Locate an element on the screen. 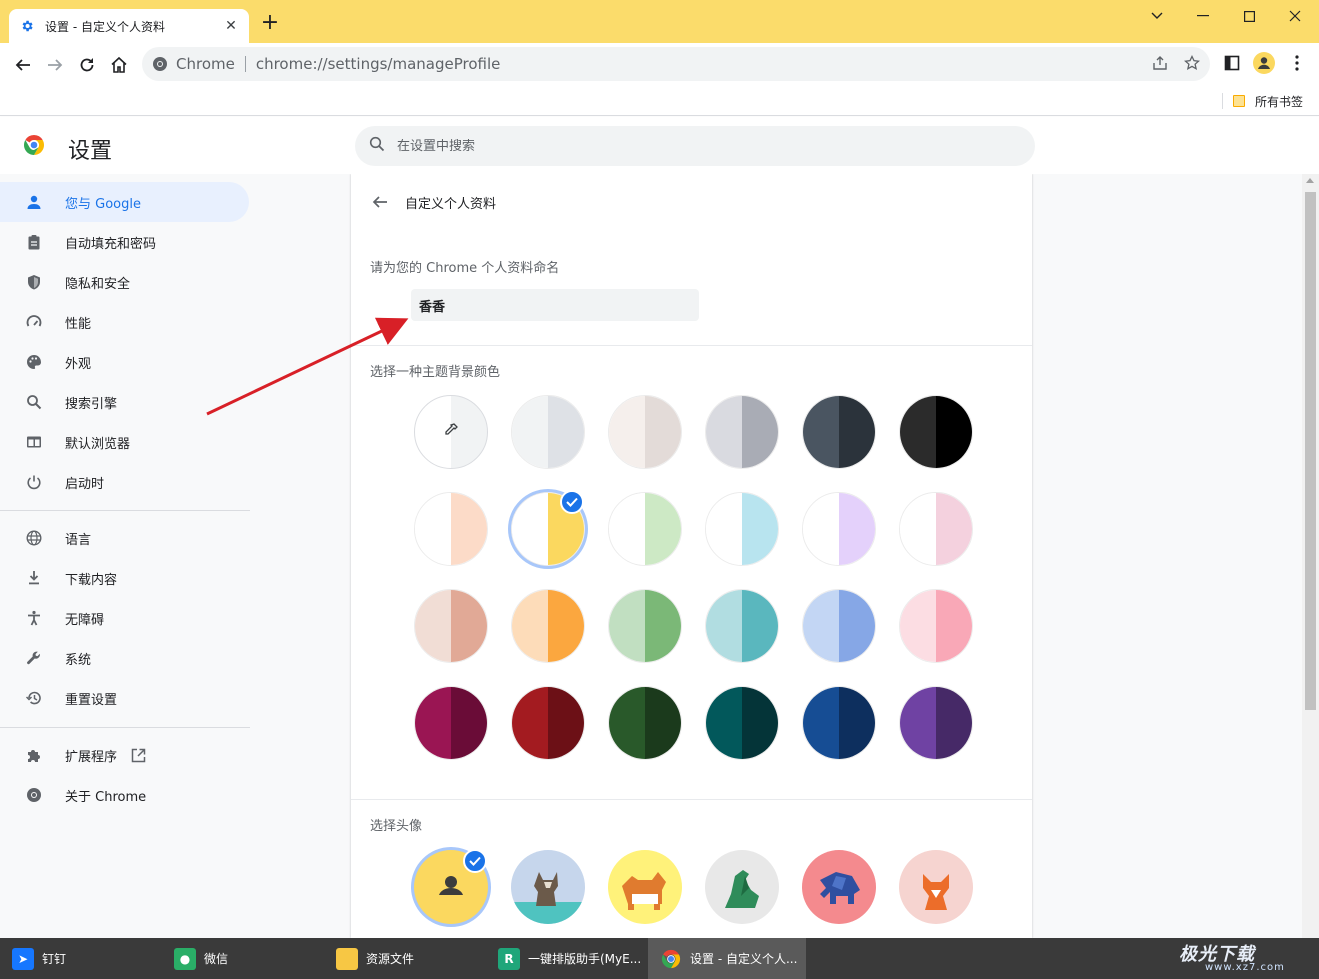 This screenshot has height=979, width=1319. sidebar-item-extensions: 扩展程序 is located at coordinates (124, 755).